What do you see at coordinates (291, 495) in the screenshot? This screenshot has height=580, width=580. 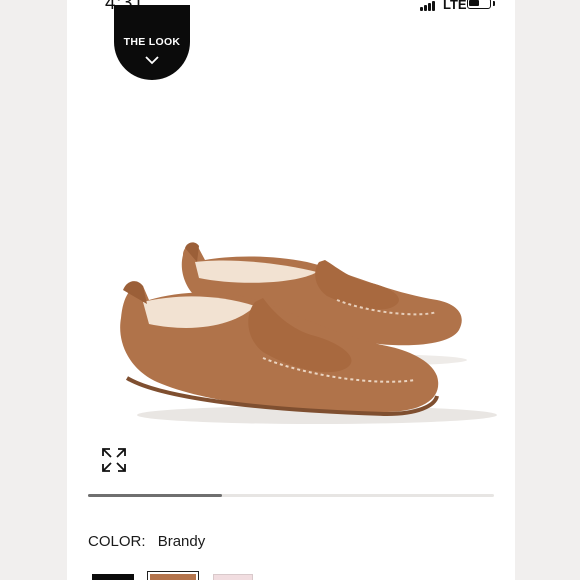 I see `image-carousel-scrollbar` at bounding box center [291, 495].